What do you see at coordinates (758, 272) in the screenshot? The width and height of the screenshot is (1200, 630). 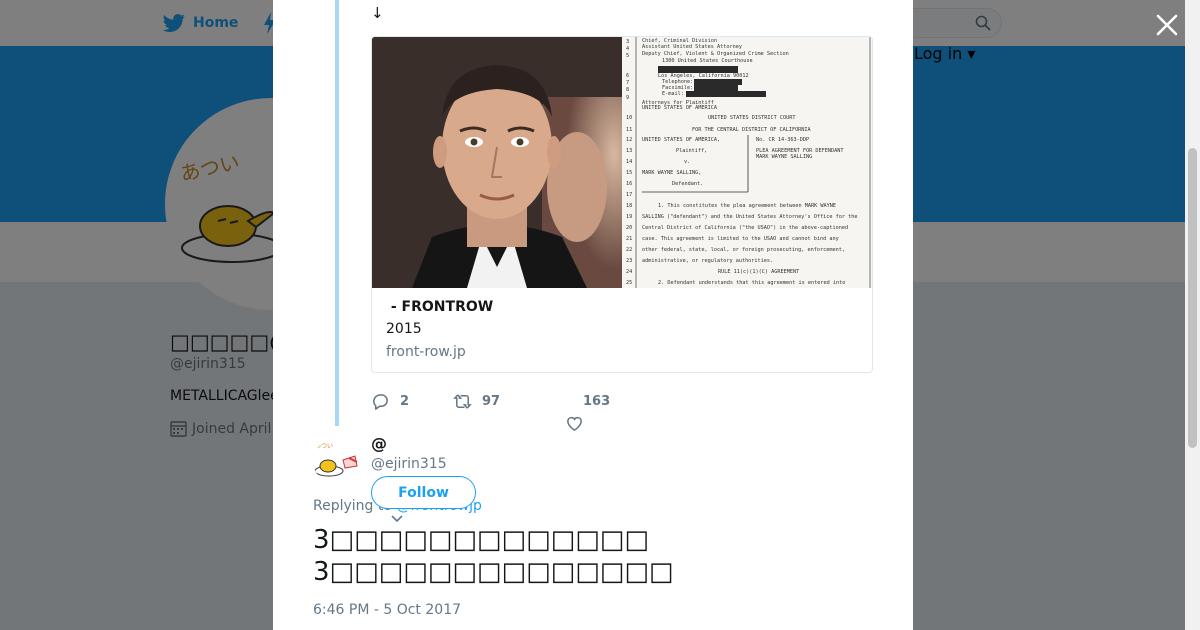 I see `svg-text: RULE 11(c)(1)(C) AGREEMENT` at bounding box center [758, 272].